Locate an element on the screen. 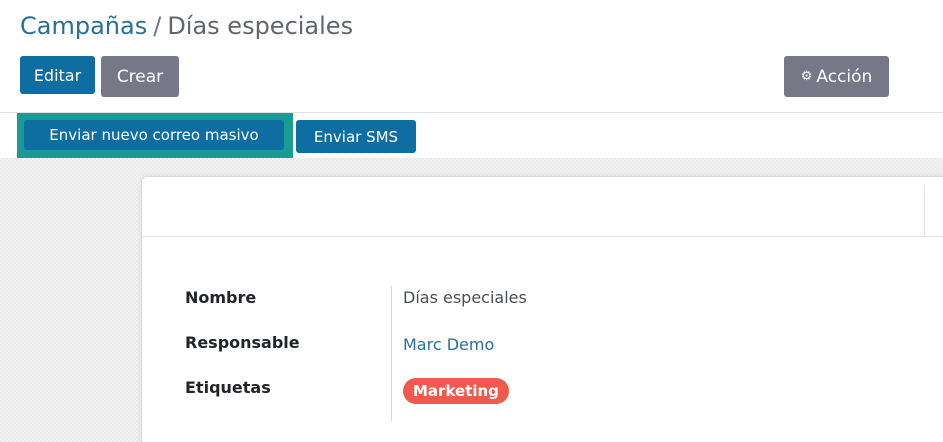 The height and width of the screenshot is (442, 943). page-title: Días especiales is located at coordinates (260, 26).